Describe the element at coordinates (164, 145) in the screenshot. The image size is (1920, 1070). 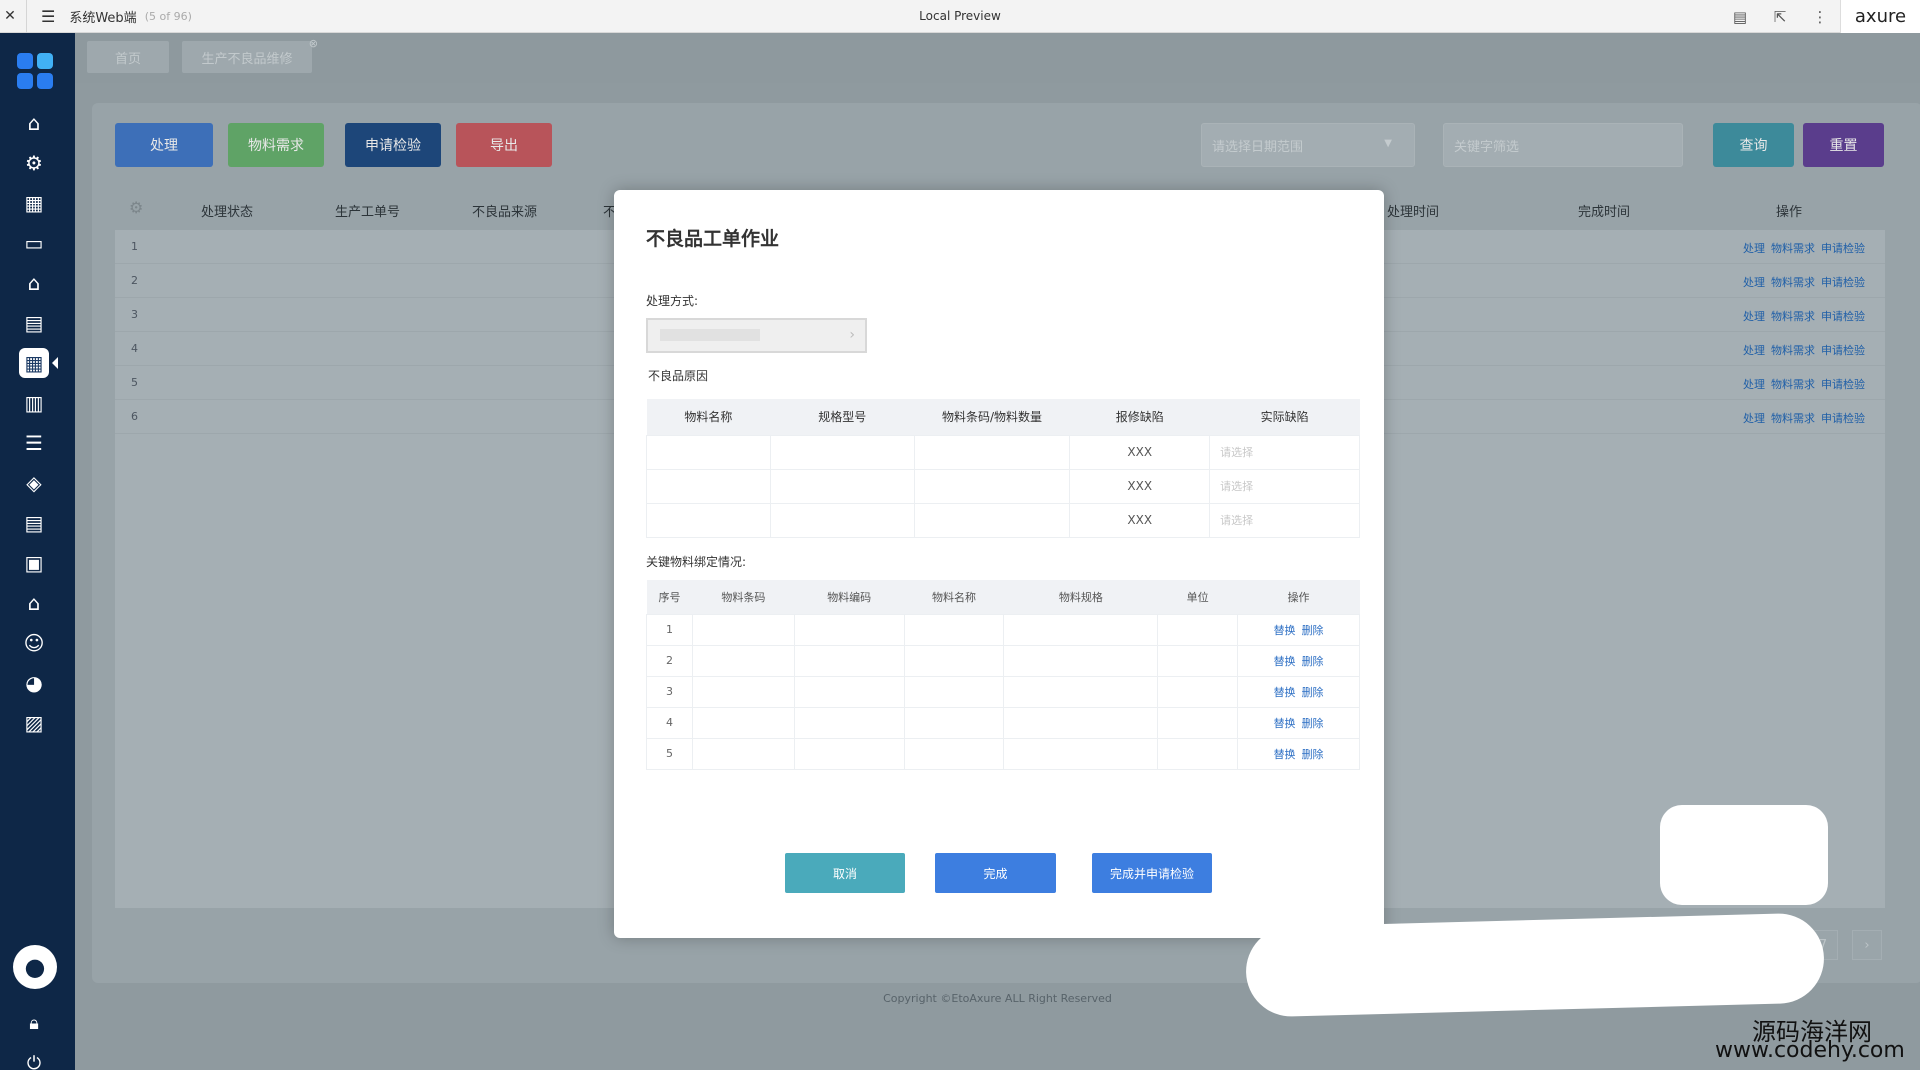
I see `process-button: 处理` at that location.